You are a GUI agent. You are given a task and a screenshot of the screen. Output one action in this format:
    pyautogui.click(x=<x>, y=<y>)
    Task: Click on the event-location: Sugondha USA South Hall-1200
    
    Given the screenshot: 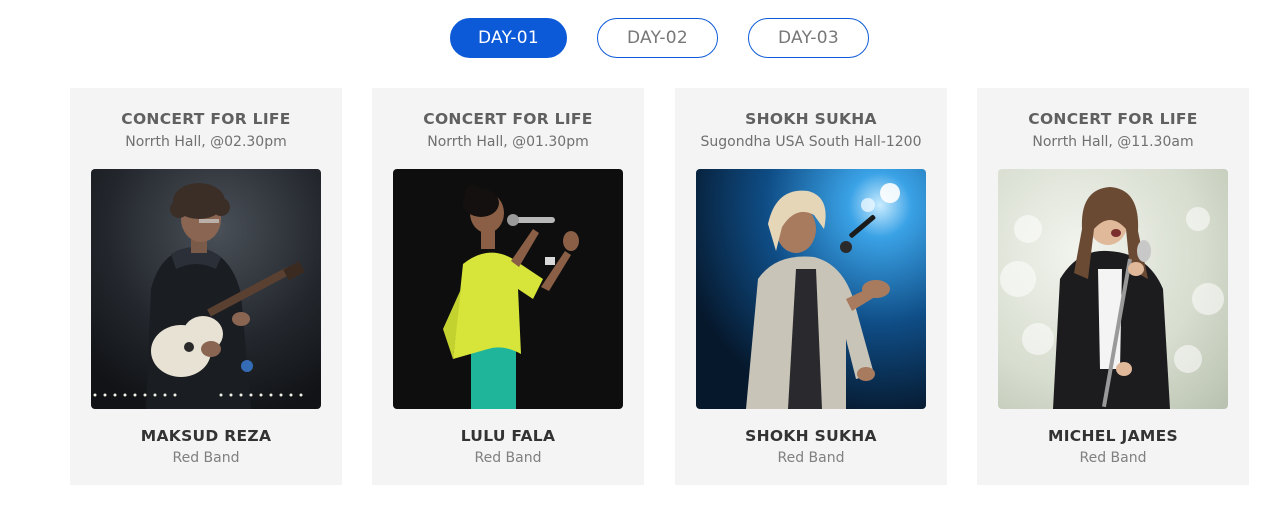 What is the action you would take?
    pyautogui.click(x=811, y=142)
    